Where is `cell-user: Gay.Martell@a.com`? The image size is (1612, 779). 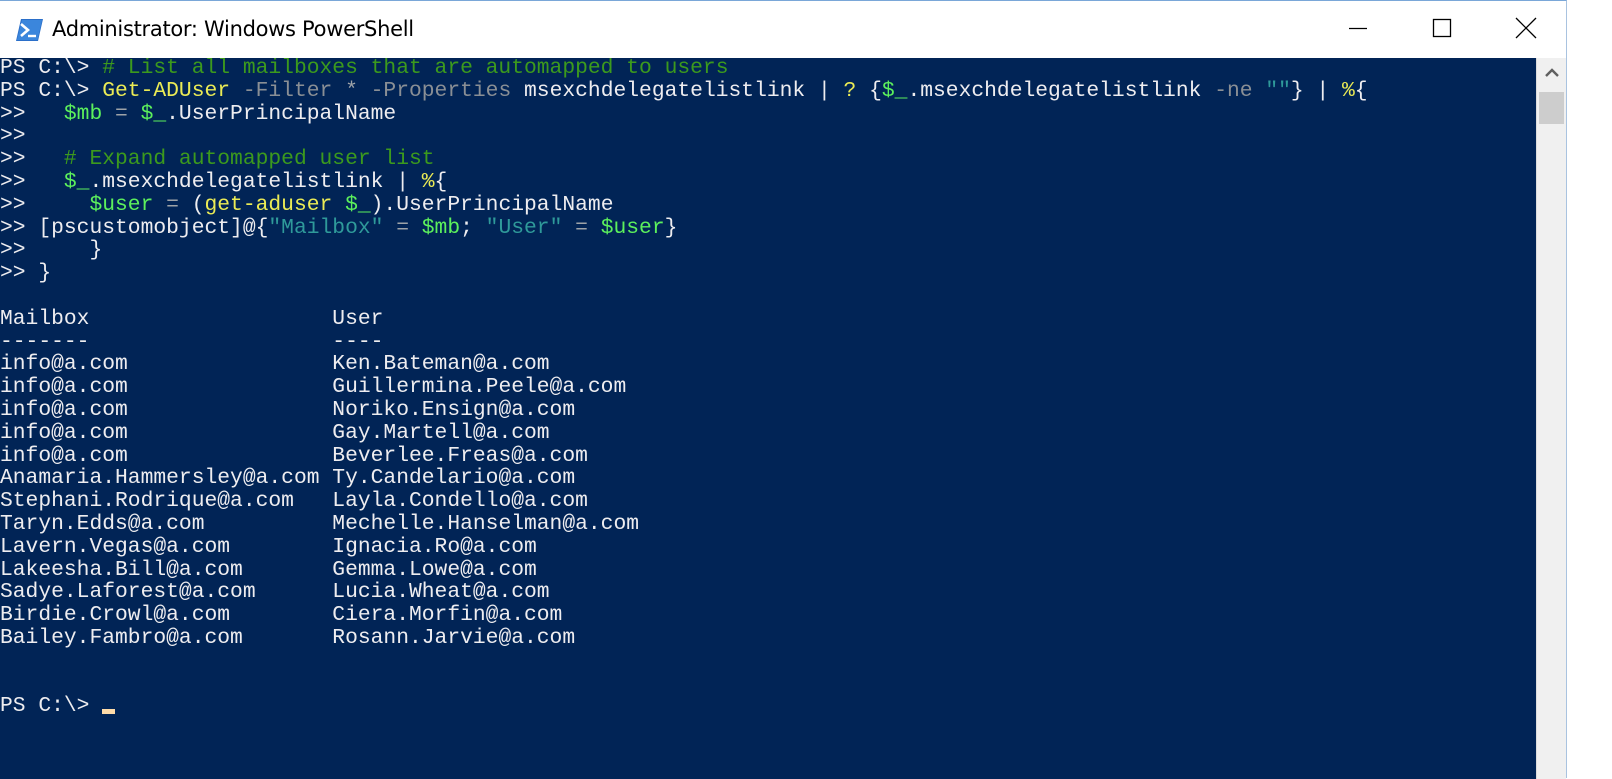
cell-user: Gay.Martell@a.com is located at coordinates (441, 432).